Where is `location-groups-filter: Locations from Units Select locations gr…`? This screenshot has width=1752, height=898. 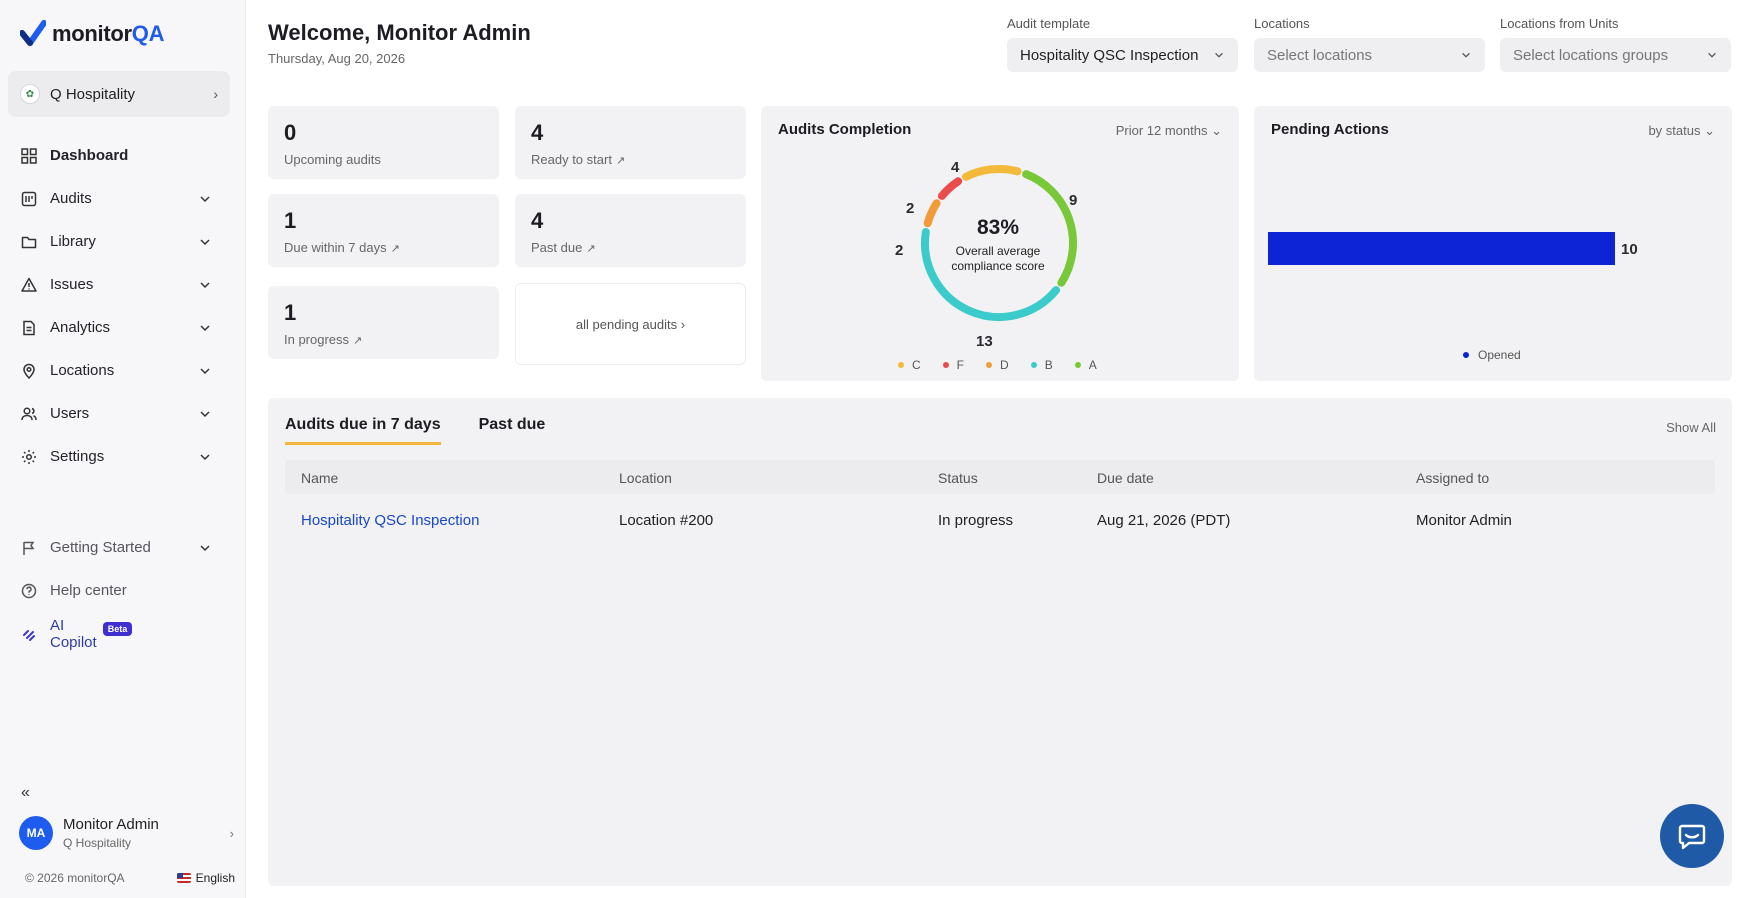
location-groups-filter: Locations from Units Select locations gr… is located at coordinates (1615, 44).